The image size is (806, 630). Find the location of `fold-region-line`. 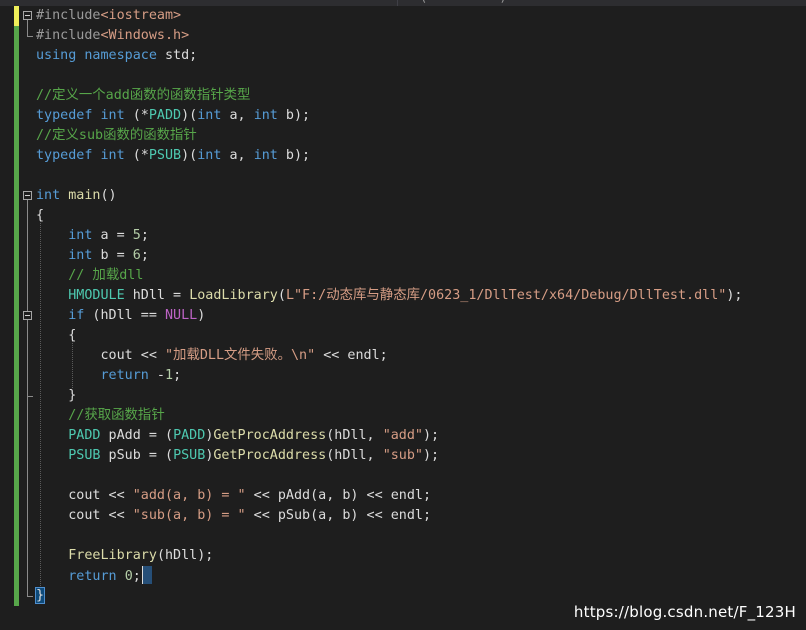

fold-region-line is located at coordinates (27, 28).